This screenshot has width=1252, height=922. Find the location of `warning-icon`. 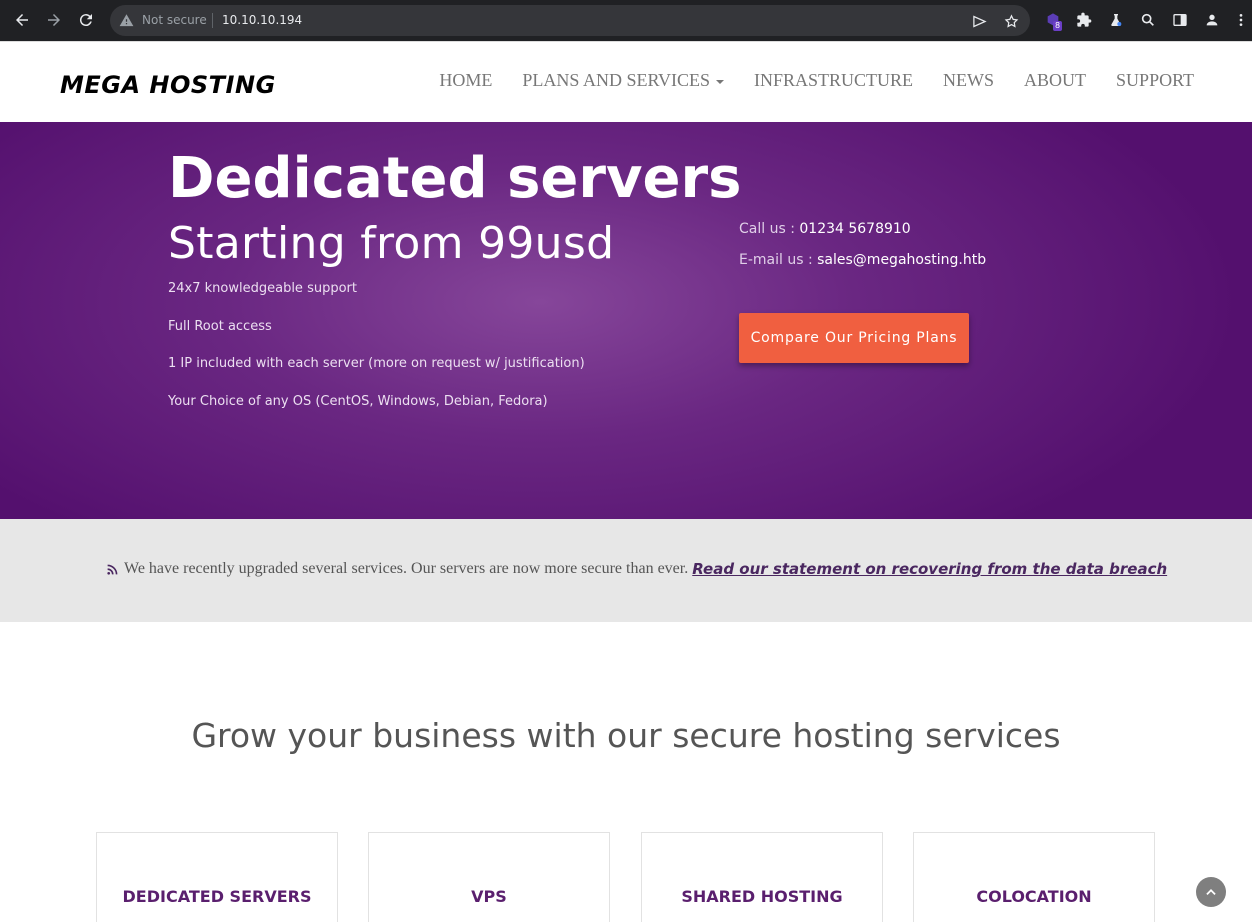

warning-icon is located at coordinates (126, 20).